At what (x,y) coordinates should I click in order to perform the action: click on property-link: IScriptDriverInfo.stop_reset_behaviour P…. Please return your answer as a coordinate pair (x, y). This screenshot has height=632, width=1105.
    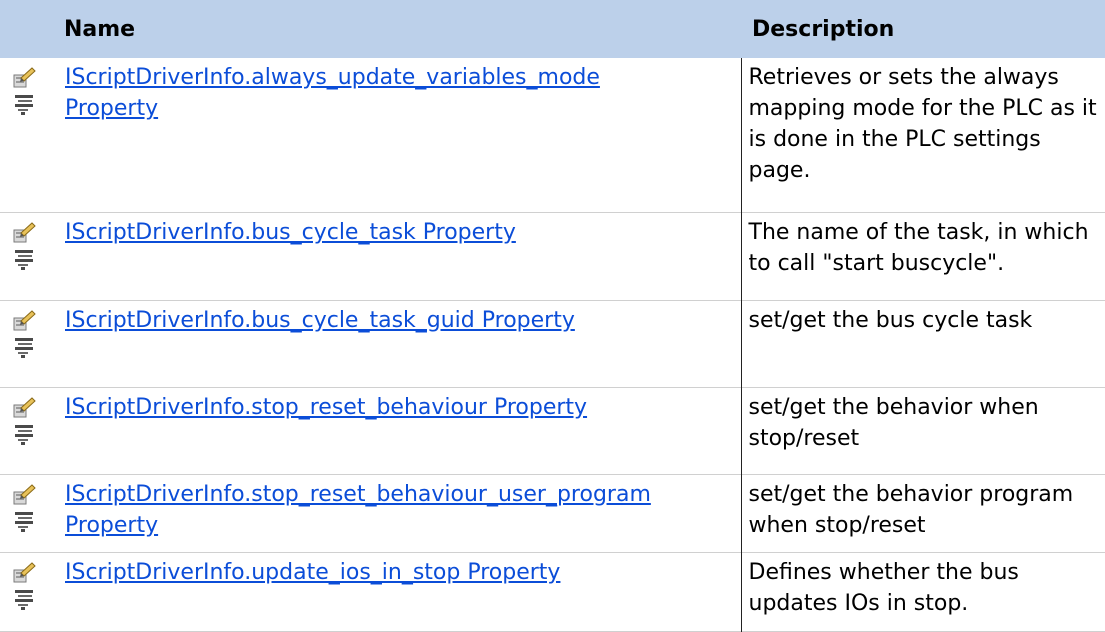
    Looking at the image, I should click on (326, 407).